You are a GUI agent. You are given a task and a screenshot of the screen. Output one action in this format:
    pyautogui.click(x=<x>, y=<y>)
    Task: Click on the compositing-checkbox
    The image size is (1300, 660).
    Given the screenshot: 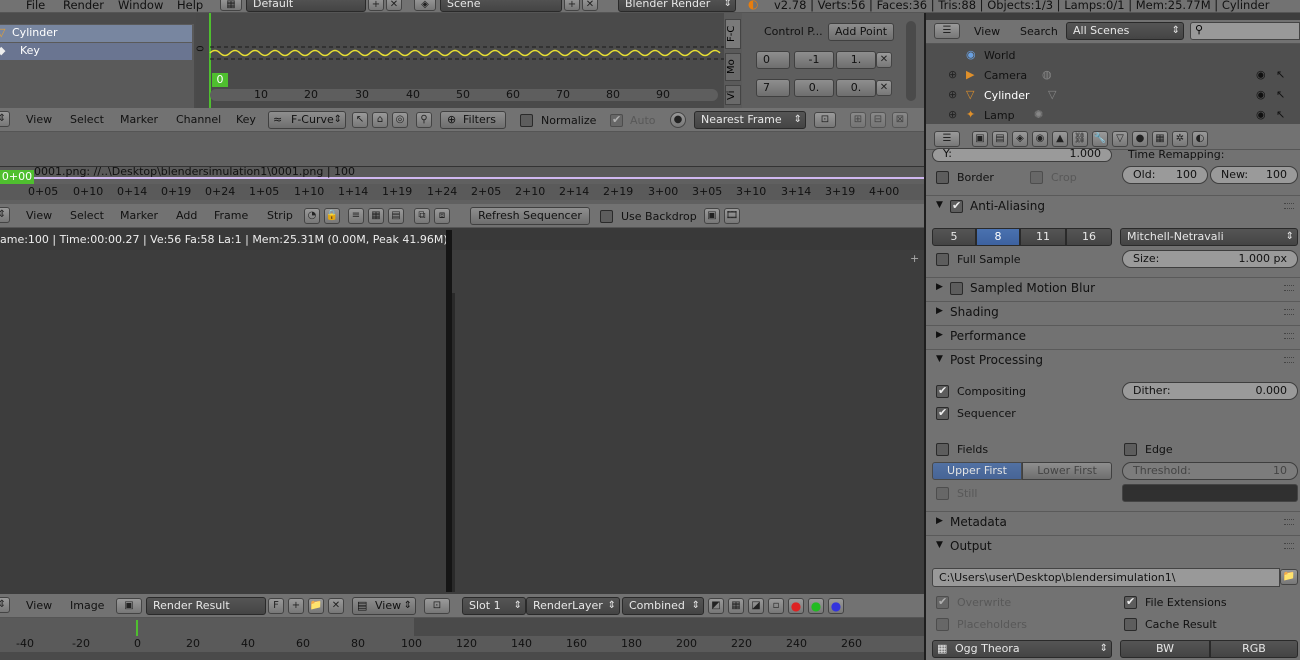 What is the action you would take?
    pyautogui.click(x=942, y=391)
    